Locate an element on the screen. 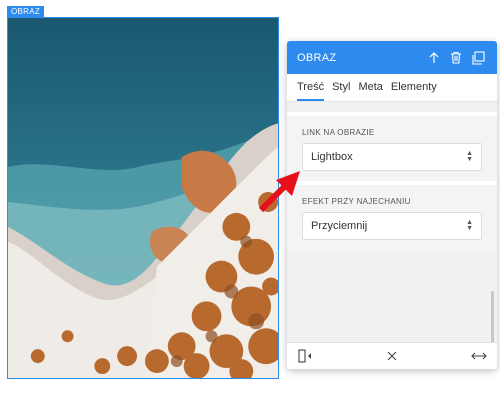 Image resolution: width=500 pixels, height=400 pixels. red-pointer-arrow-icon is located at coordinates (279, 192).